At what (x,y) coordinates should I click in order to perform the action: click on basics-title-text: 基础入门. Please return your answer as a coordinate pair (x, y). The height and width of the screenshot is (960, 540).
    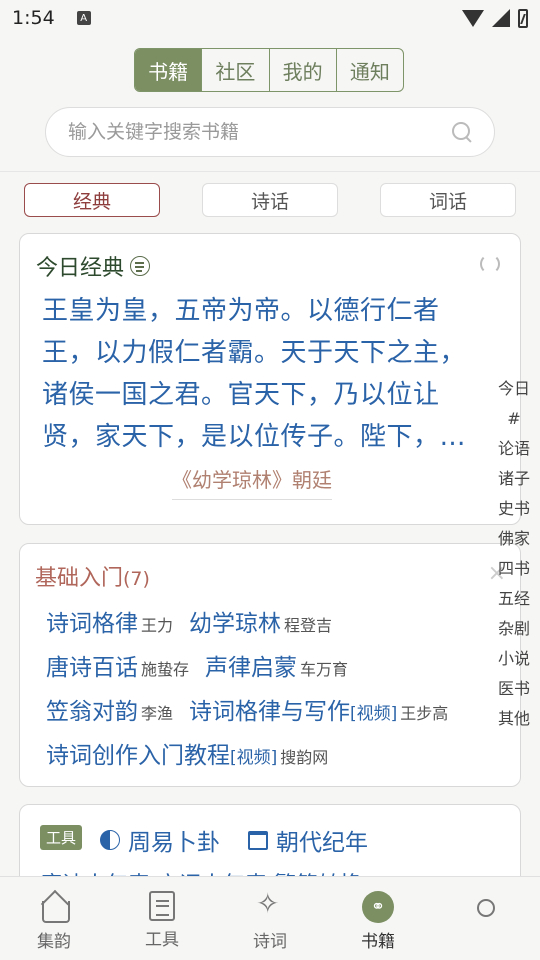
    Looking at the image, I should click on (79, 578).